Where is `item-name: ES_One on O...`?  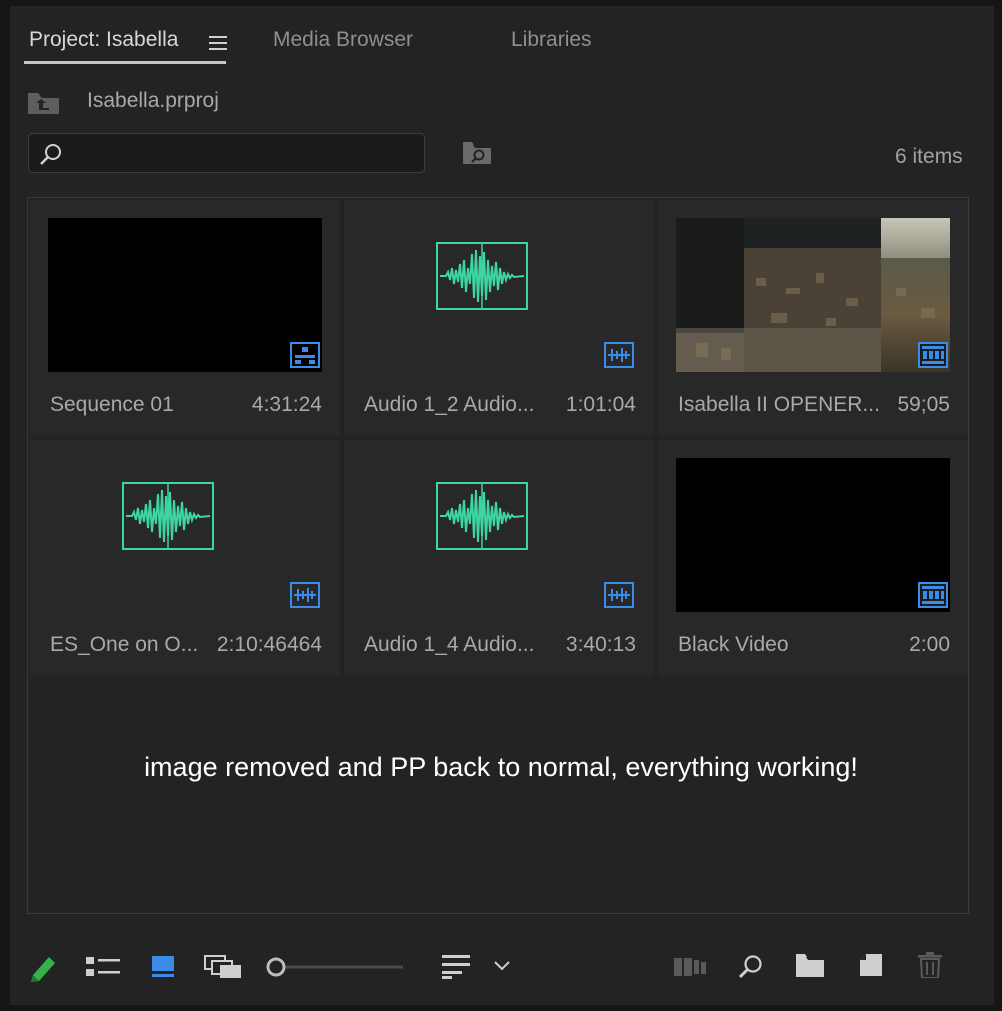
item-name: ES_One on O... is located at coordinates (124, 644).